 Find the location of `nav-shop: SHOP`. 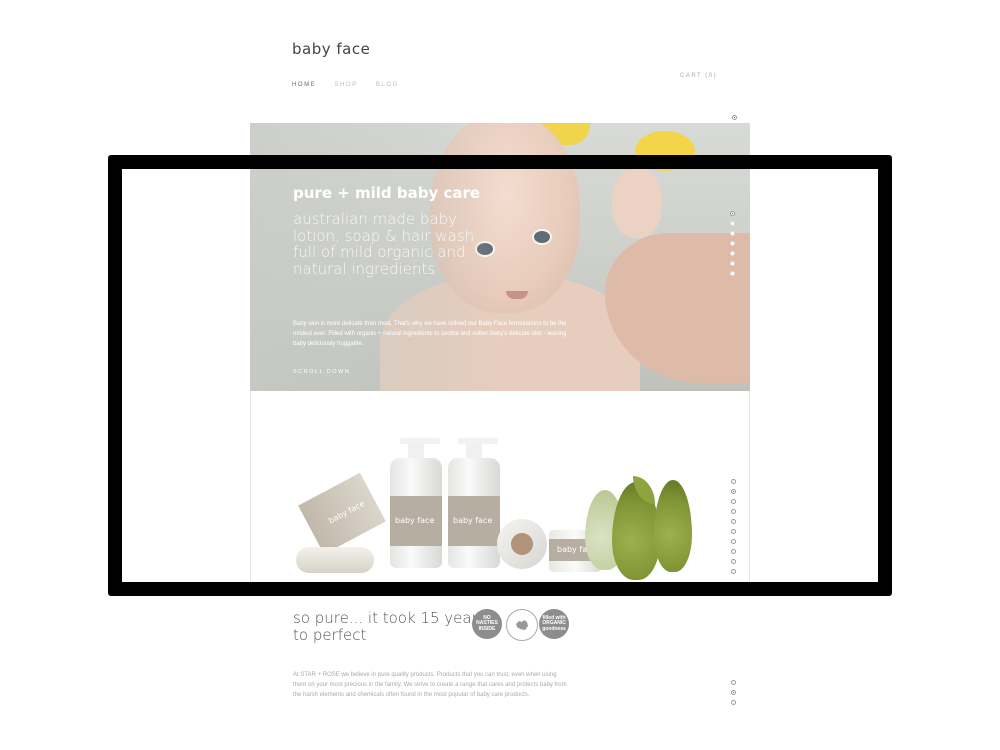

nav-shop: SHOP is located at coordinates (345, 85).